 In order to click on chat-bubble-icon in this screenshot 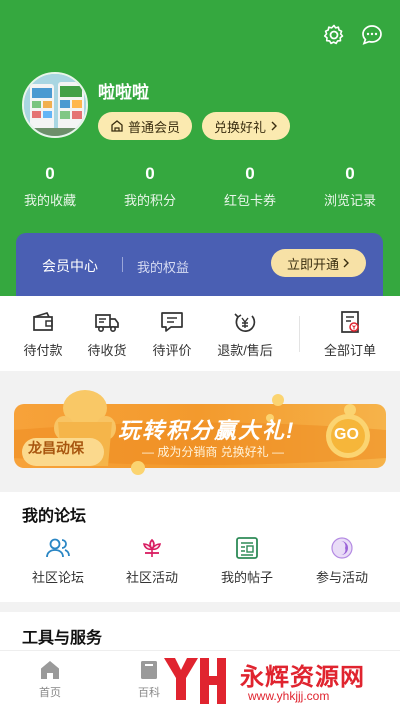, I will do `click(372, 35)`.